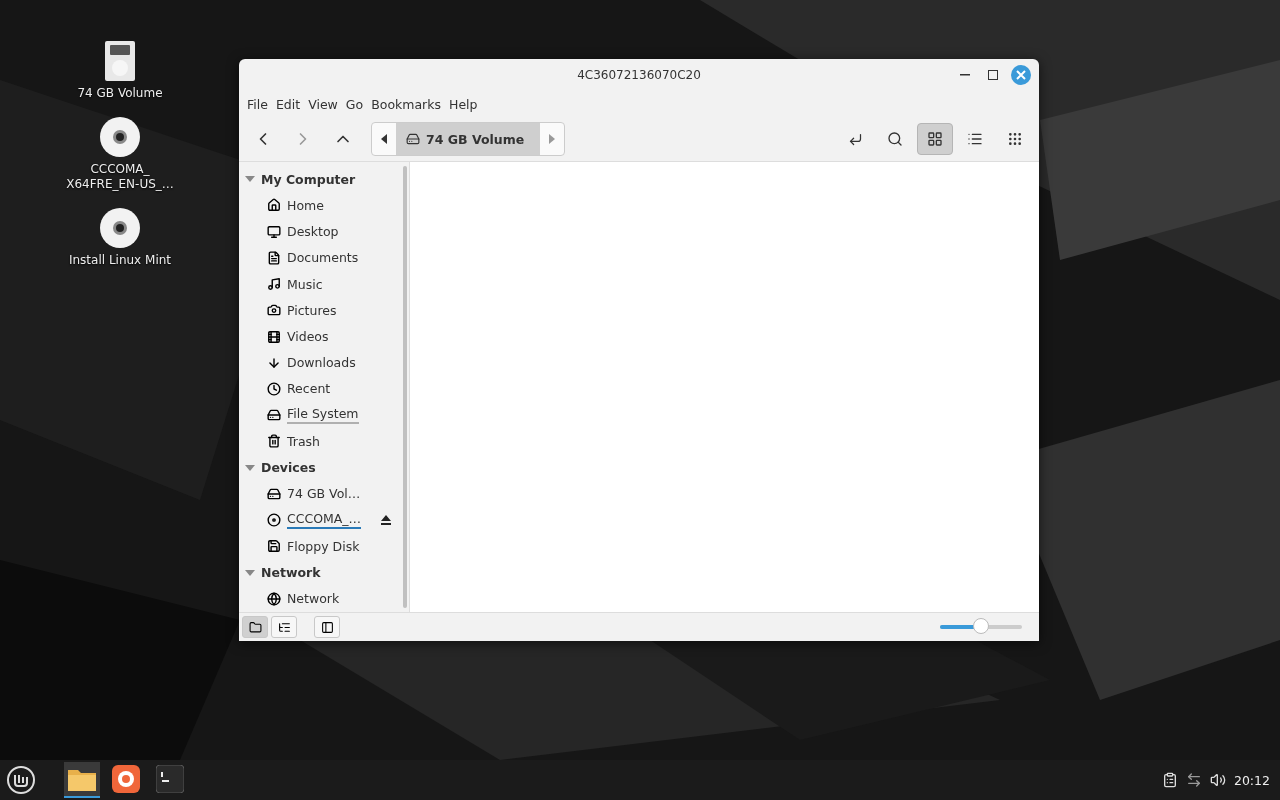  I want to click on home-icon, so click(274, 205).